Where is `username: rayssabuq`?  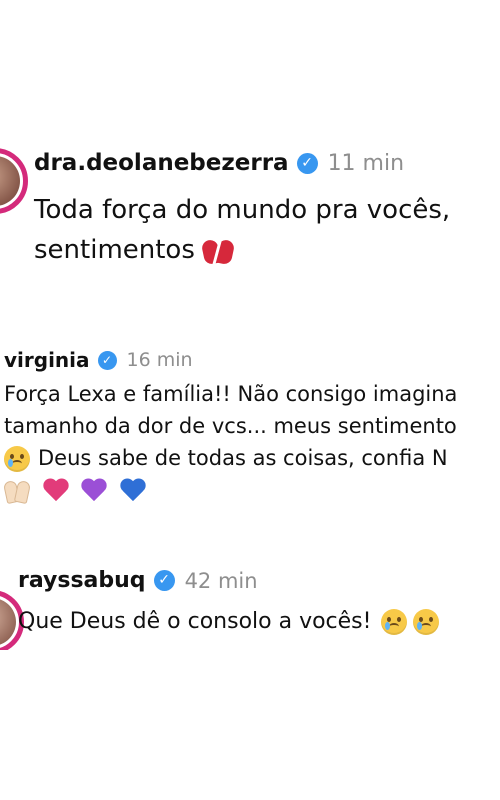 username: rayssabuq is located at coordinates (82, 580).